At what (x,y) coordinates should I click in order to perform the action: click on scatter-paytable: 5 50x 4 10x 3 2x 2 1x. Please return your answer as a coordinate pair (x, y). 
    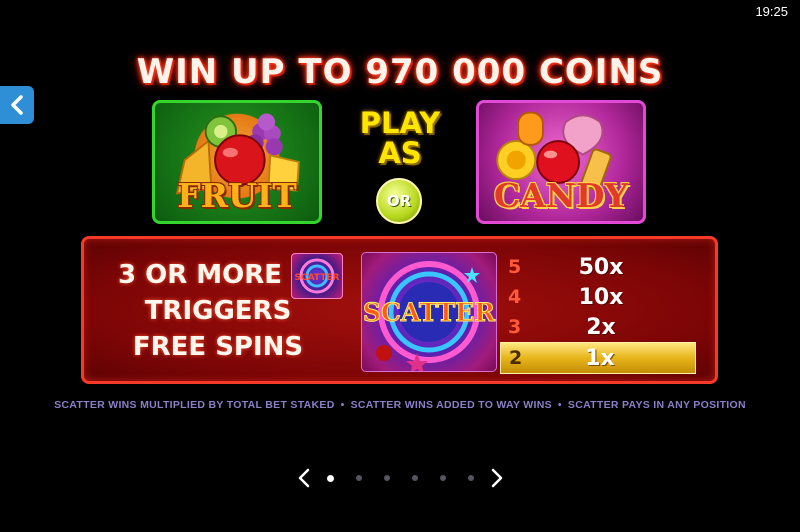
    Looking at the image, I should click on (603, 313).